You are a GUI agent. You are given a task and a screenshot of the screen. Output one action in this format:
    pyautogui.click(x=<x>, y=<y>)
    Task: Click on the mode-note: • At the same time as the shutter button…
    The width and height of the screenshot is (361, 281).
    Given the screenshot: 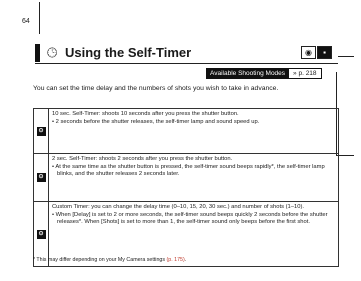 What is the action you would take?
    pyautogui.click(x=188, y=170)
    